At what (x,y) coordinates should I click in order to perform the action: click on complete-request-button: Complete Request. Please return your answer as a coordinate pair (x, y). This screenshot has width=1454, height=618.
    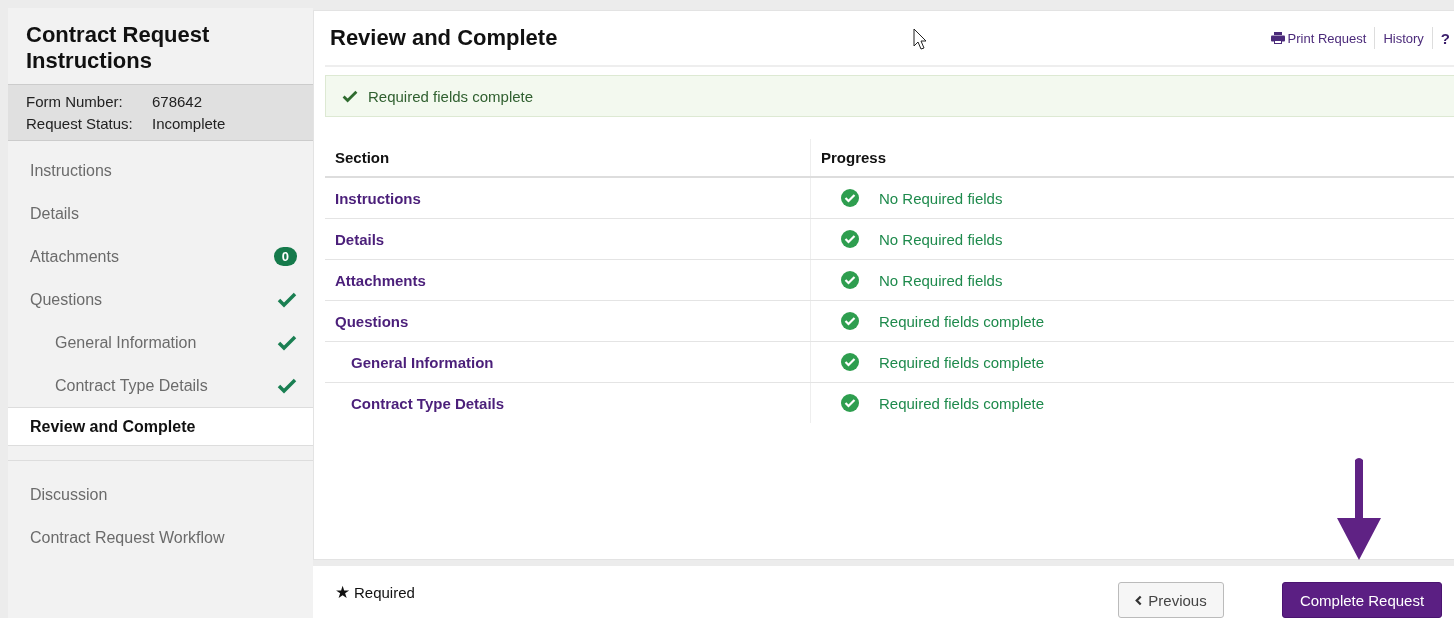
    Looking at the image, I should click on (1362, 600).